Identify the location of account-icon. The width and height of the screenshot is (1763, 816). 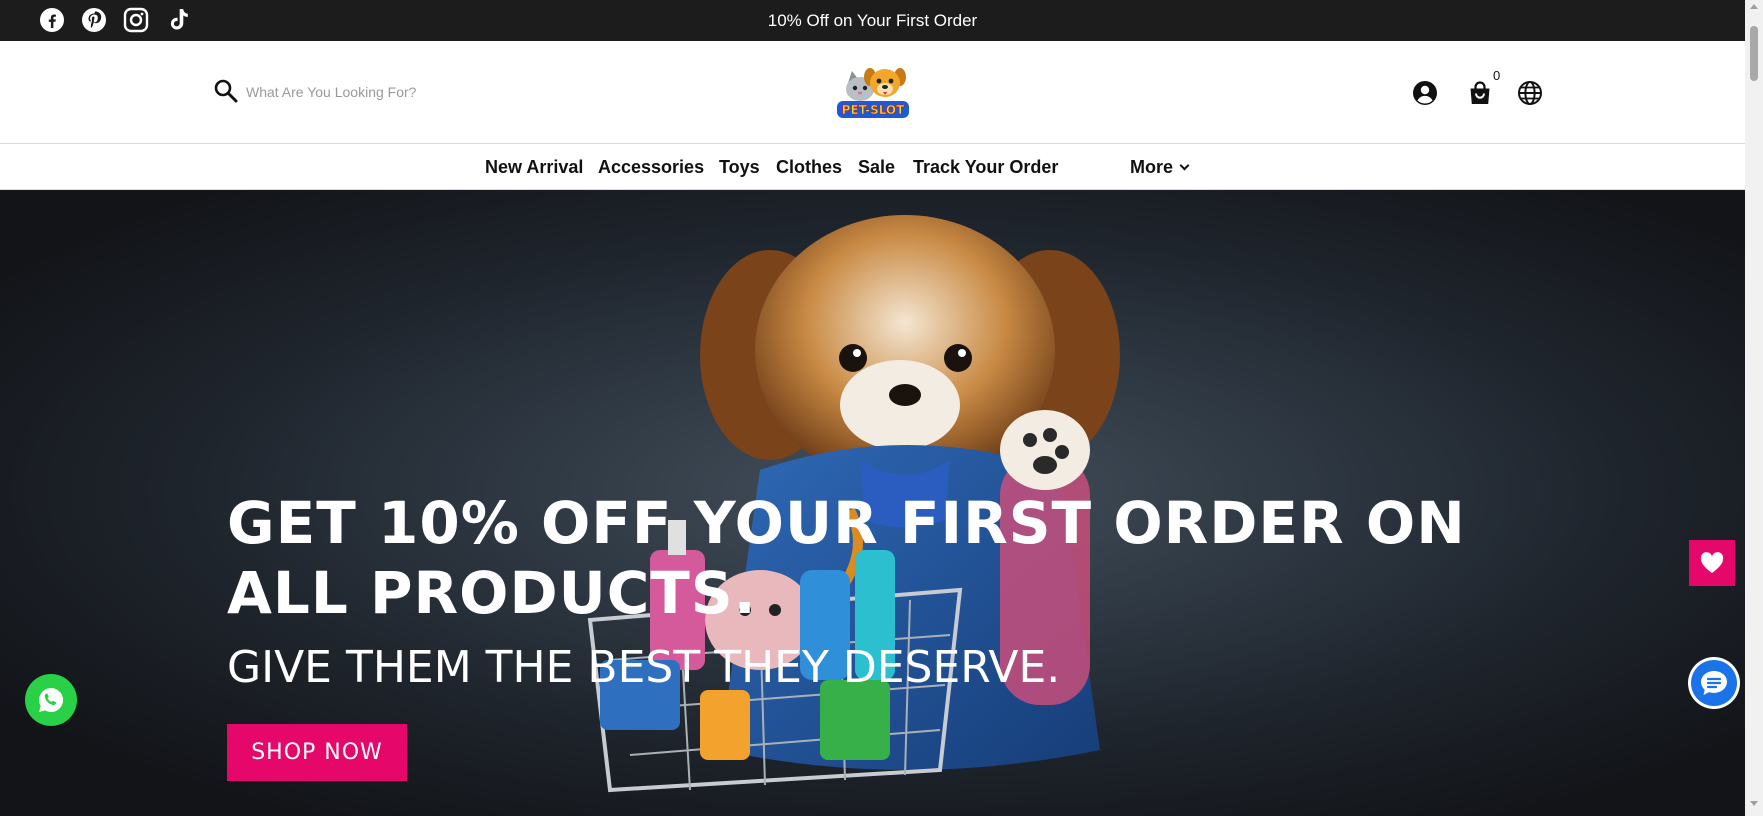
(1425, 93).